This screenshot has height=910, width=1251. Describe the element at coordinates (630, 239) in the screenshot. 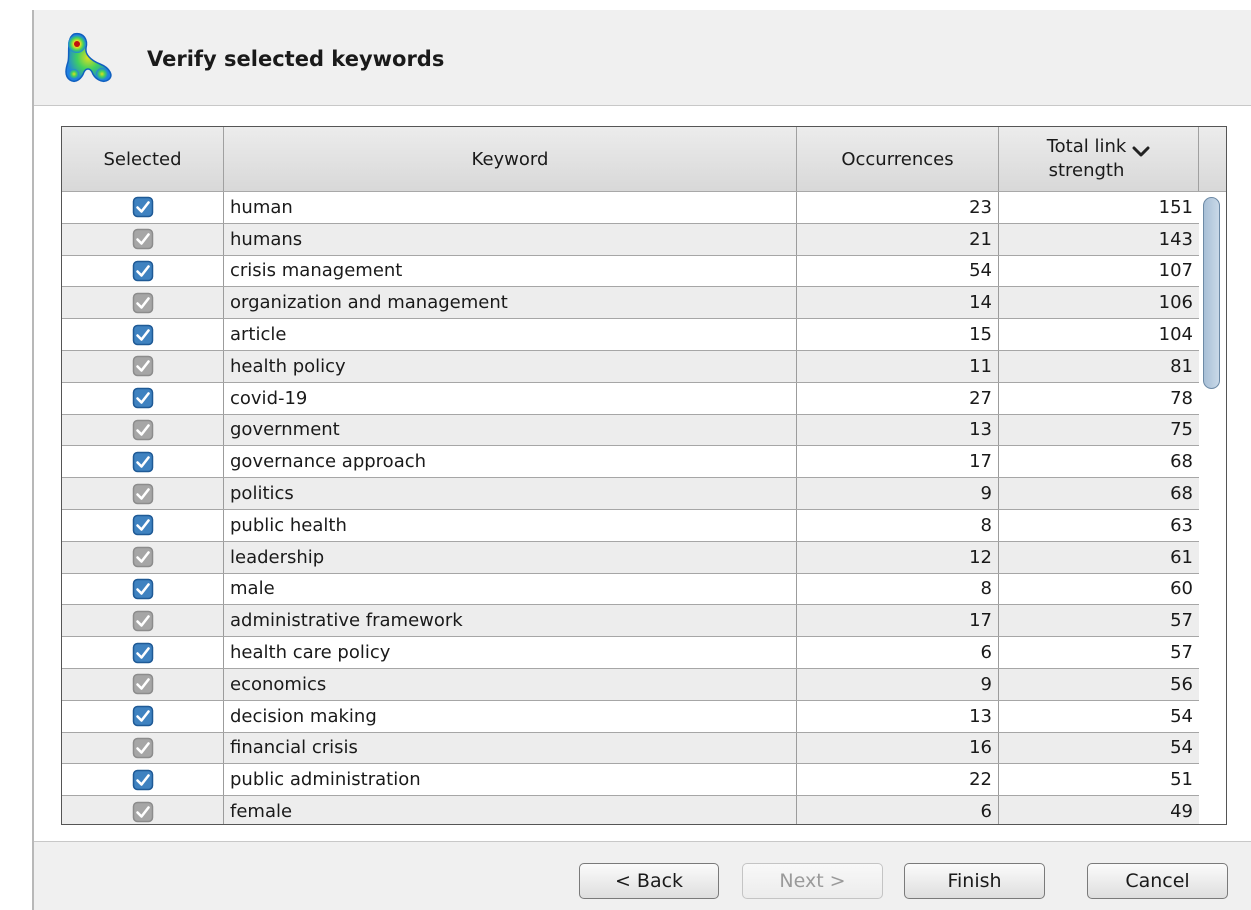

I see `table-row: humans 21 143` at that location.